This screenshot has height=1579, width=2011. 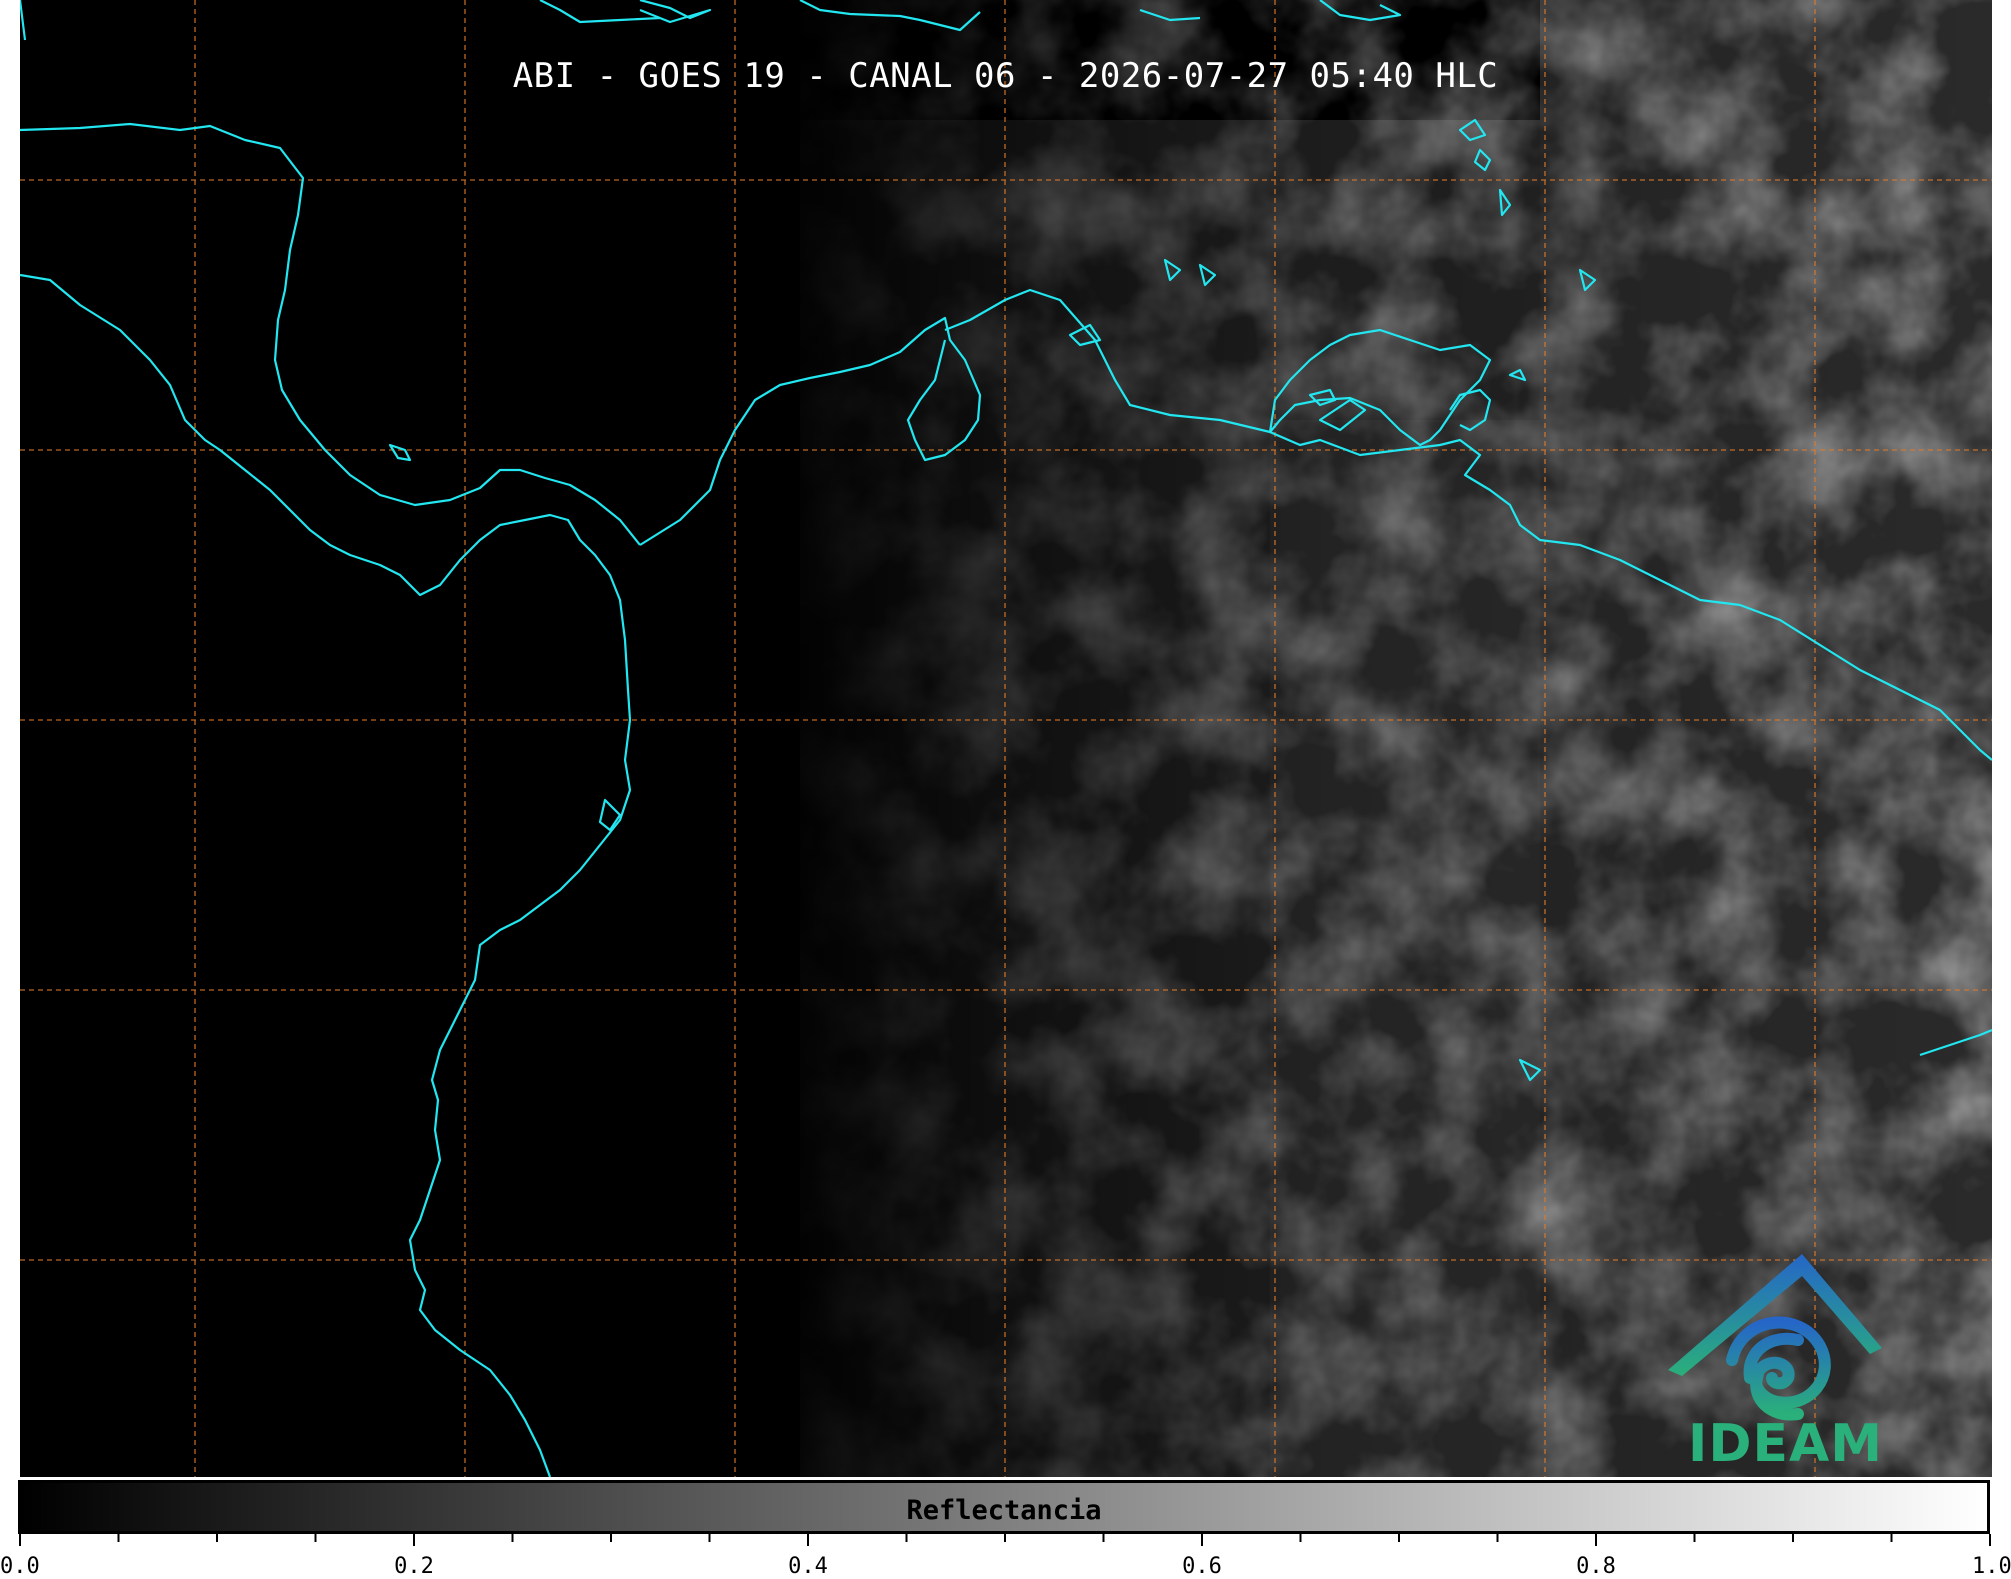 What do you see at coordinates (808, 1566) in the screenshot?
I see `colorbar-tick-label: 0.4` at bounding box center [808, 1566].